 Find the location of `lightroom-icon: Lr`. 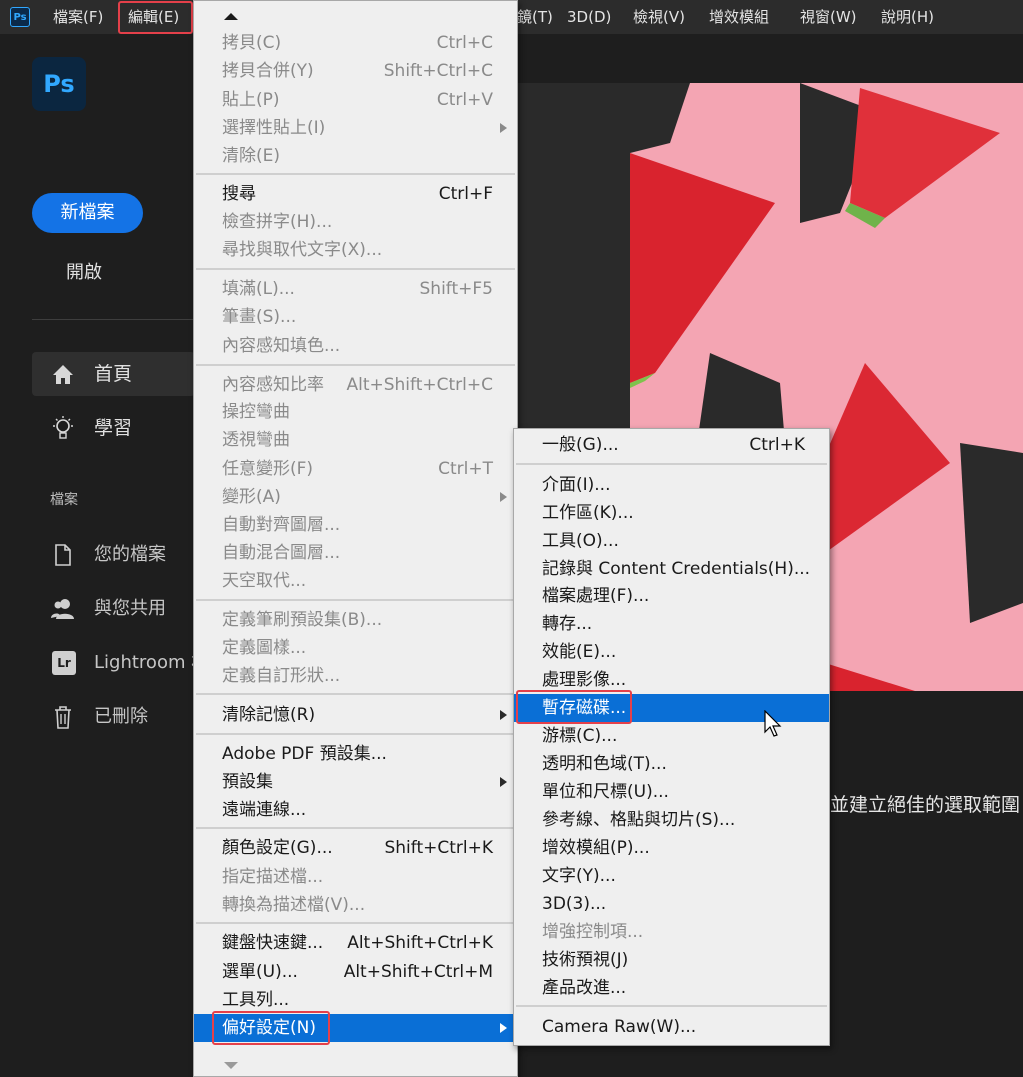

lightroom-icon: Lr is located at coordinates (64, 663).